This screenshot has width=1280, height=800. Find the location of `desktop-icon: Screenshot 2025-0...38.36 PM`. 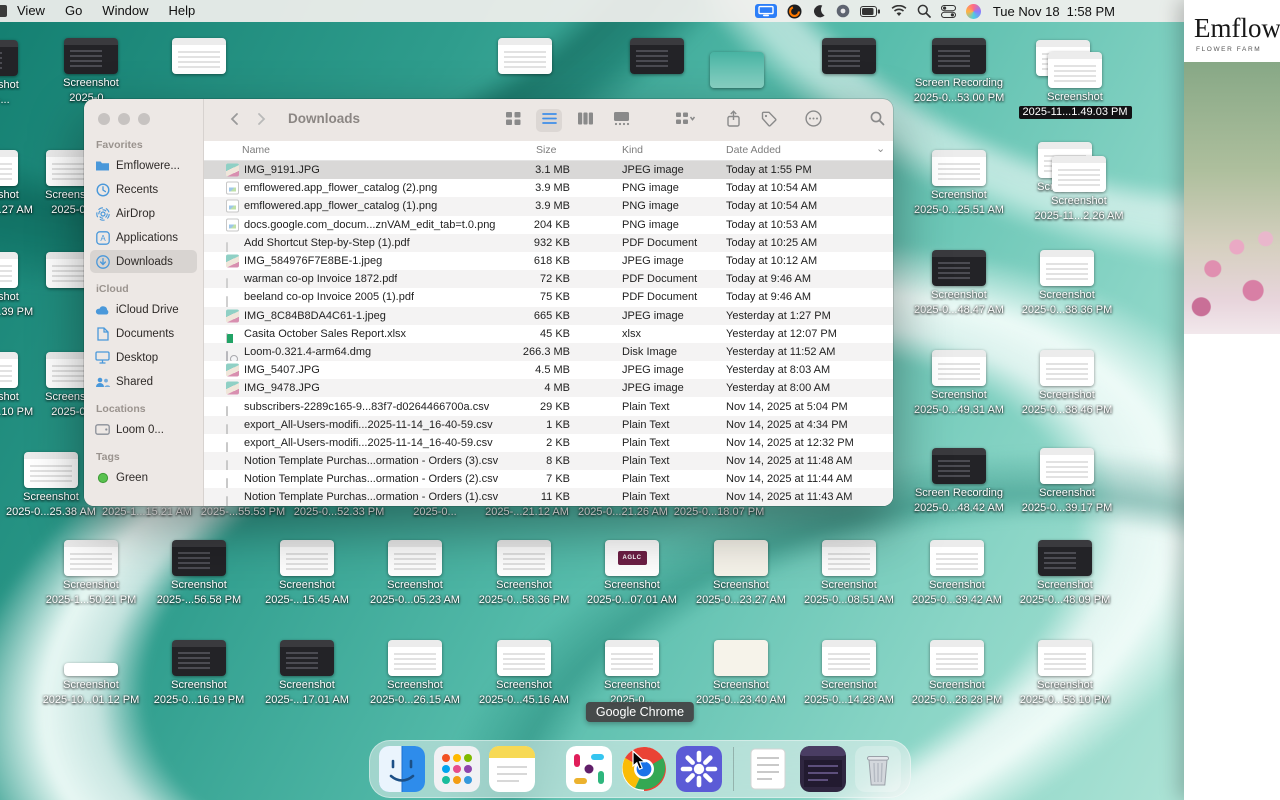

desktop-icon: Screenshot 2025-0...38.36 PM is located at coordinates (1067, 283).